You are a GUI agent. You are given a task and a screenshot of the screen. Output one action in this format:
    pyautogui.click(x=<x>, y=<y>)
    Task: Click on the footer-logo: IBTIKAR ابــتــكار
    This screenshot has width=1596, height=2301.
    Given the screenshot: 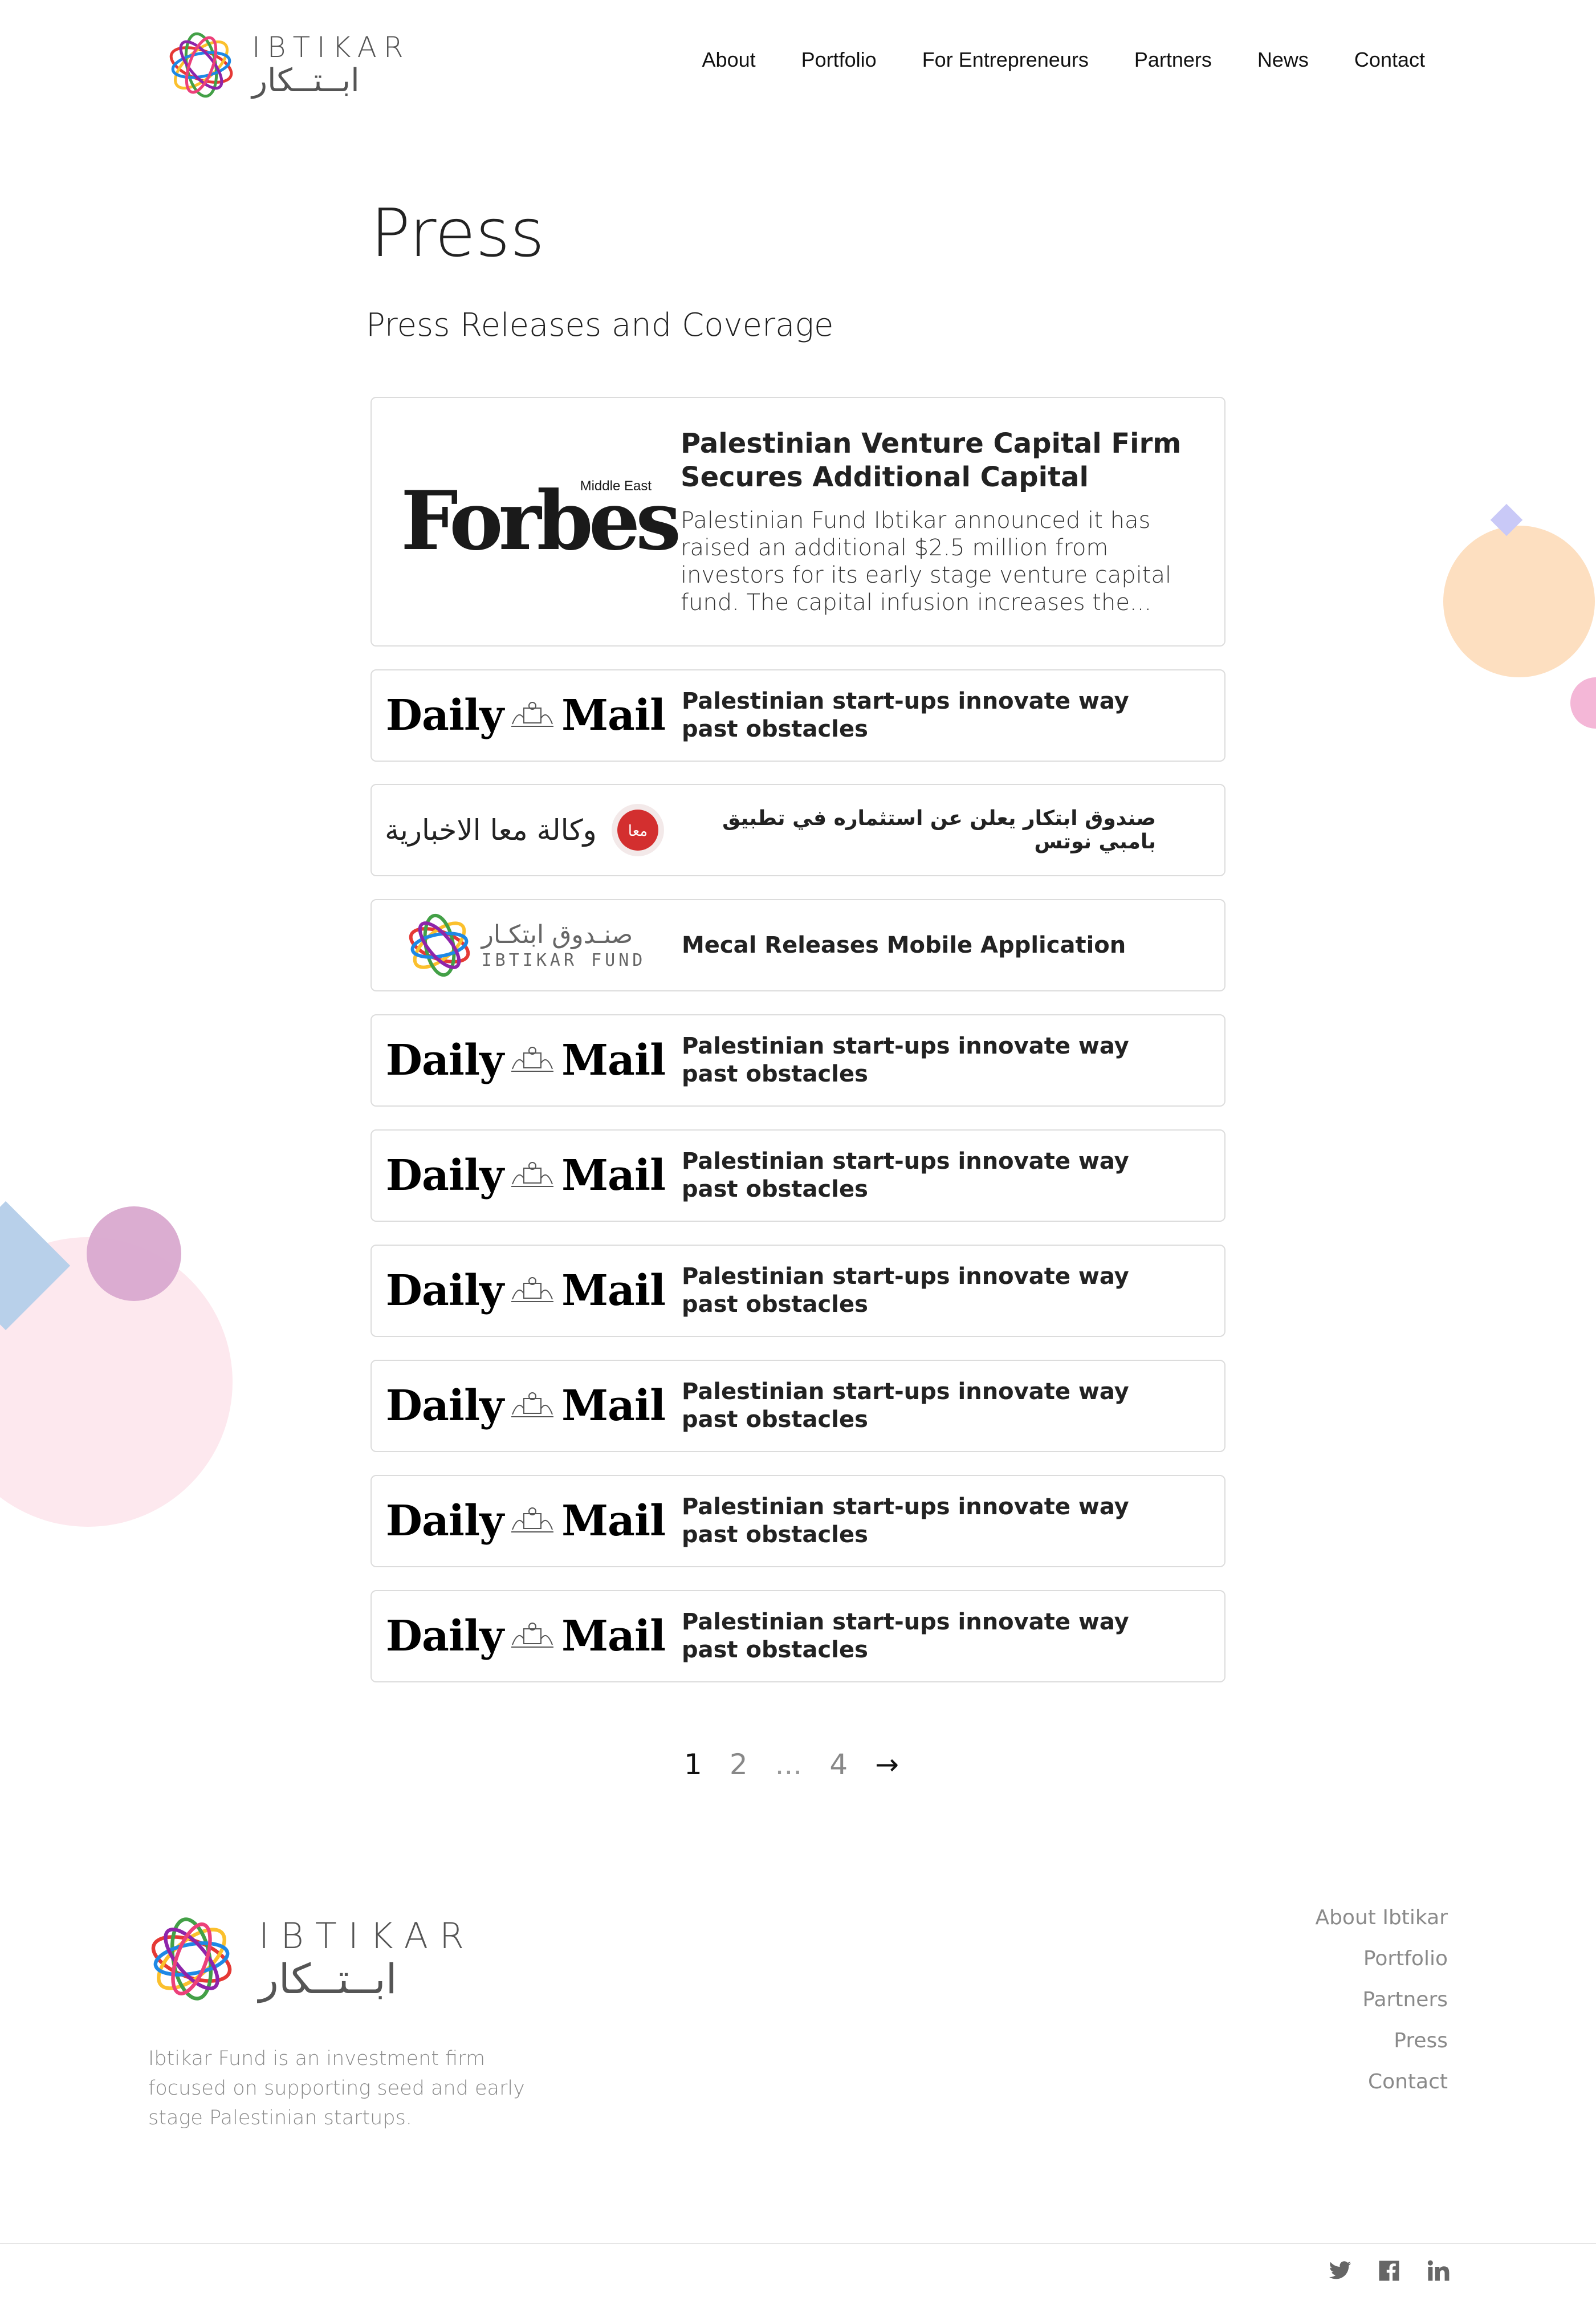 What is the action you would take?
    pyautogui.click(x=310, y=1959)
    